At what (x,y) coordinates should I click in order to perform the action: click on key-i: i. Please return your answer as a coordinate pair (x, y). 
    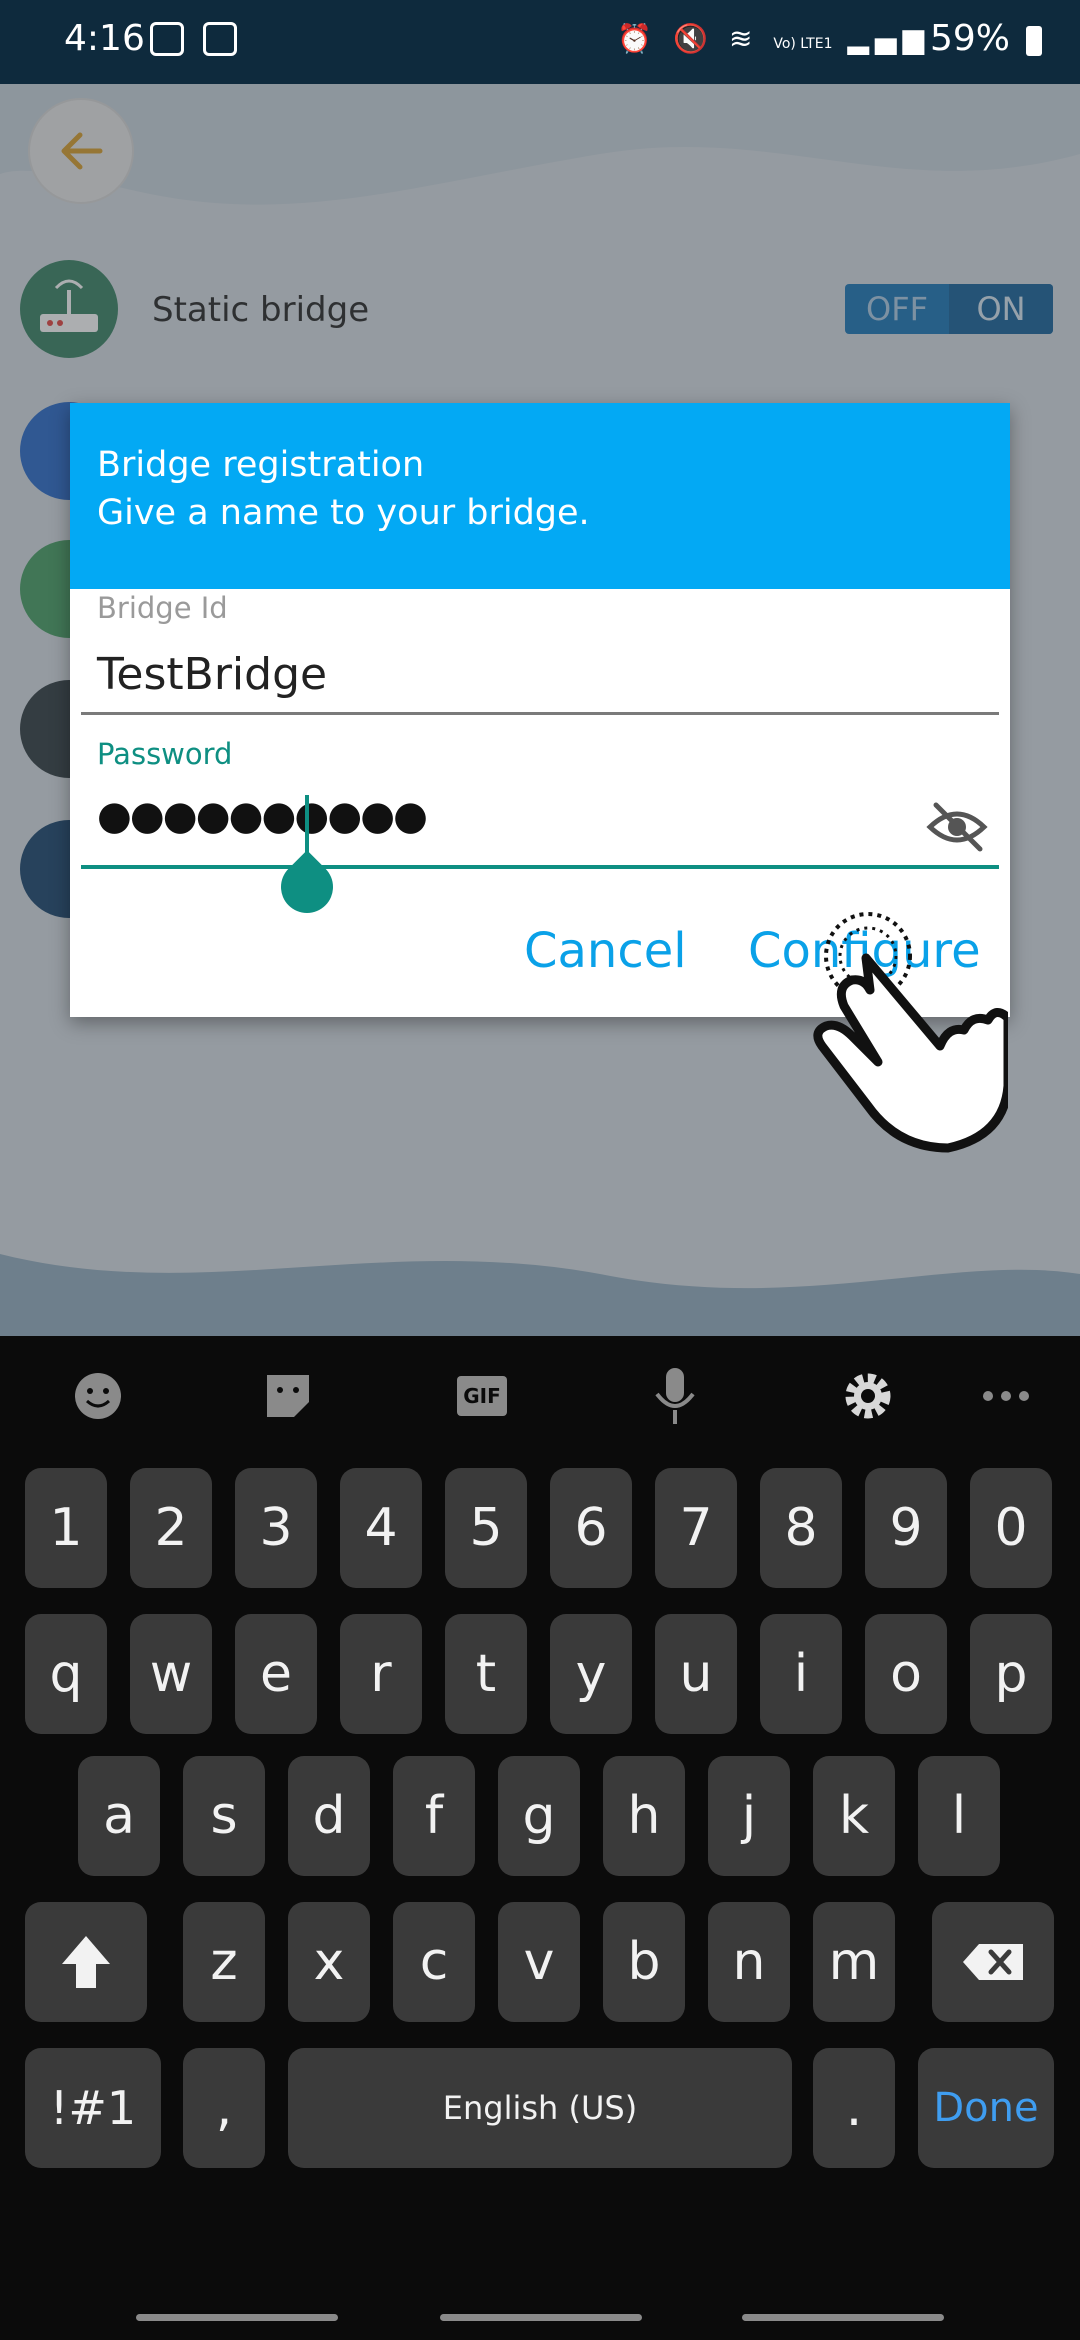
    Looking at the image, I should click on (801, 1674).